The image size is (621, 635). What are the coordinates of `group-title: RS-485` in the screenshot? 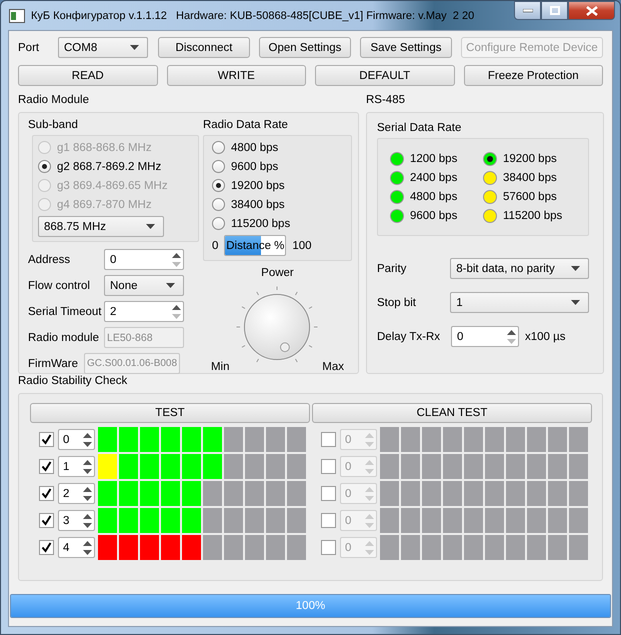 It's located at (386, 100).